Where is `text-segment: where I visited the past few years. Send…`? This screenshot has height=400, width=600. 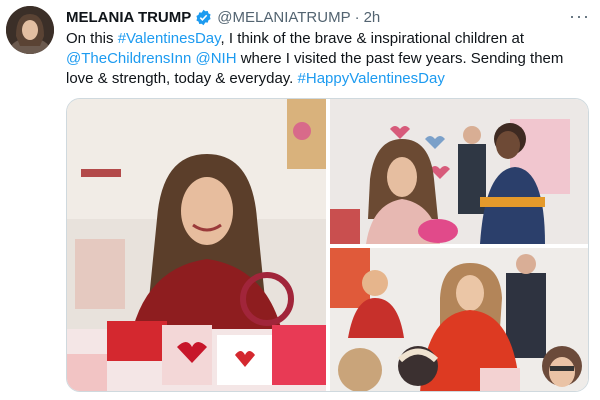 text-segment: where I visited the past few years. Send… is located at coordinates (400, 58).